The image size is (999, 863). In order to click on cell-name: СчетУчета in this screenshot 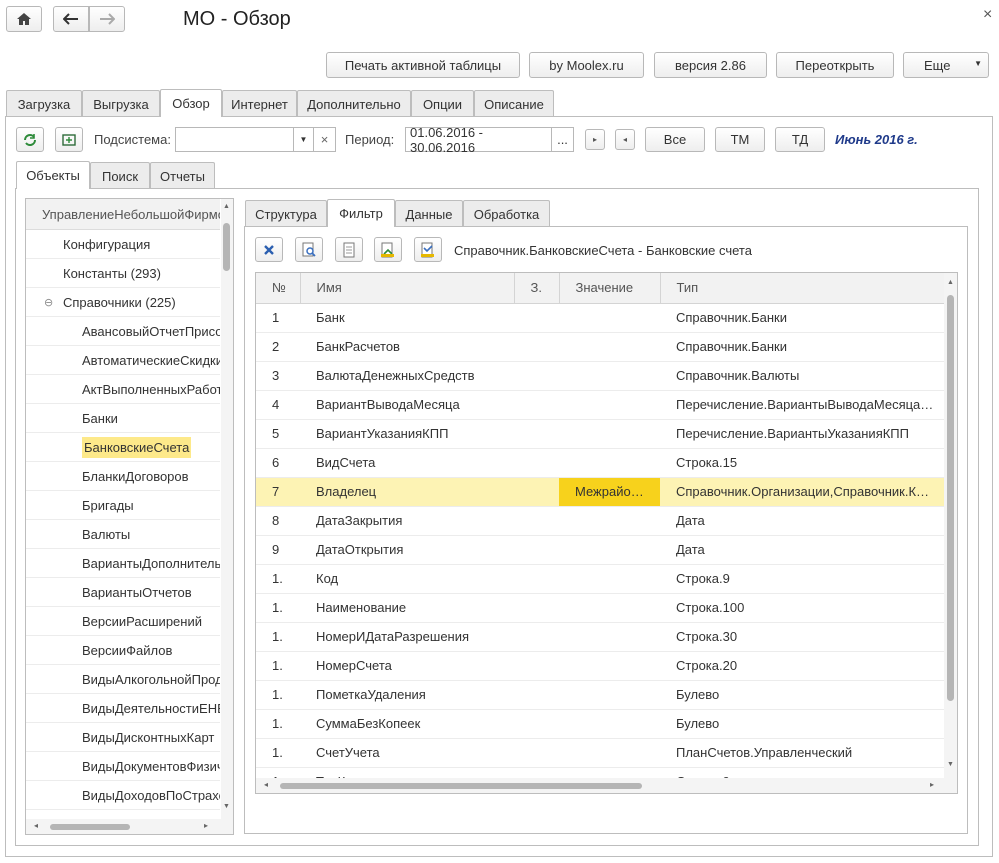, I will do `click(407, 753)`.